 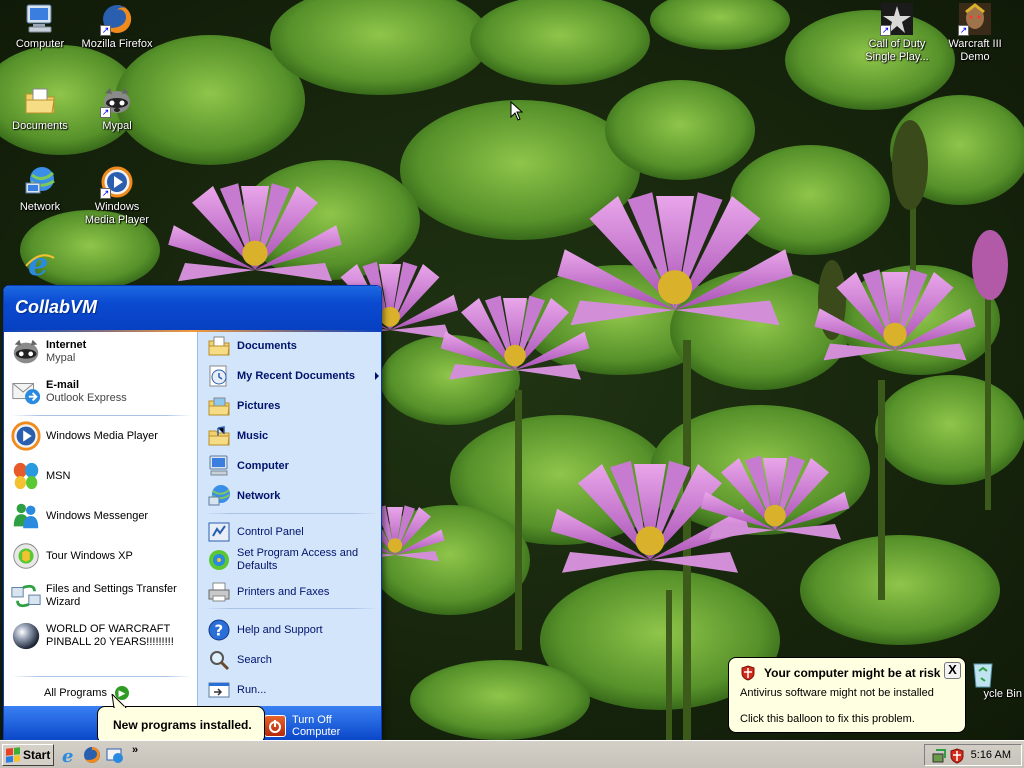 I want to click on clock: 5:16 AM, so click(x=991, y=755).